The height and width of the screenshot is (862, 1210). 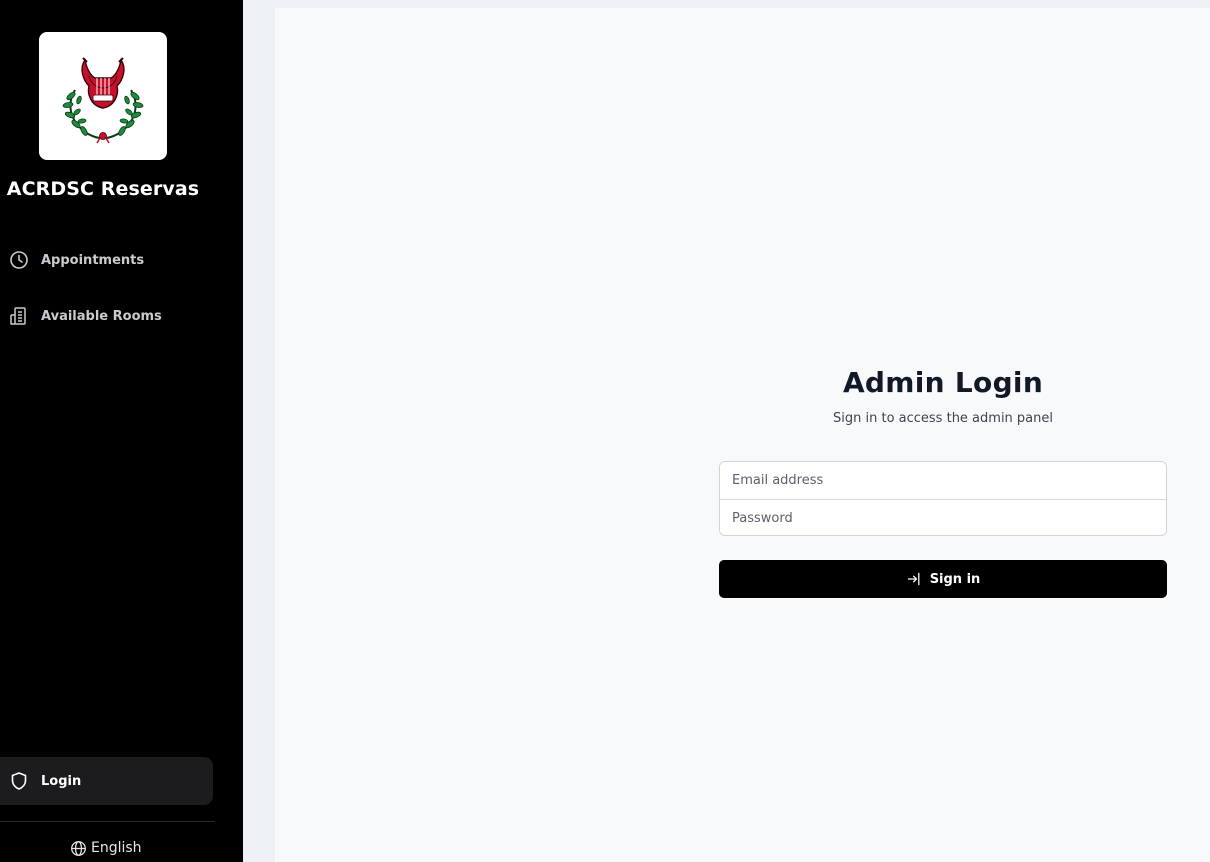 What do you see at coordinates (943, 517) in the screenshot?
I see `password-field` at bounding box center [943, 517].